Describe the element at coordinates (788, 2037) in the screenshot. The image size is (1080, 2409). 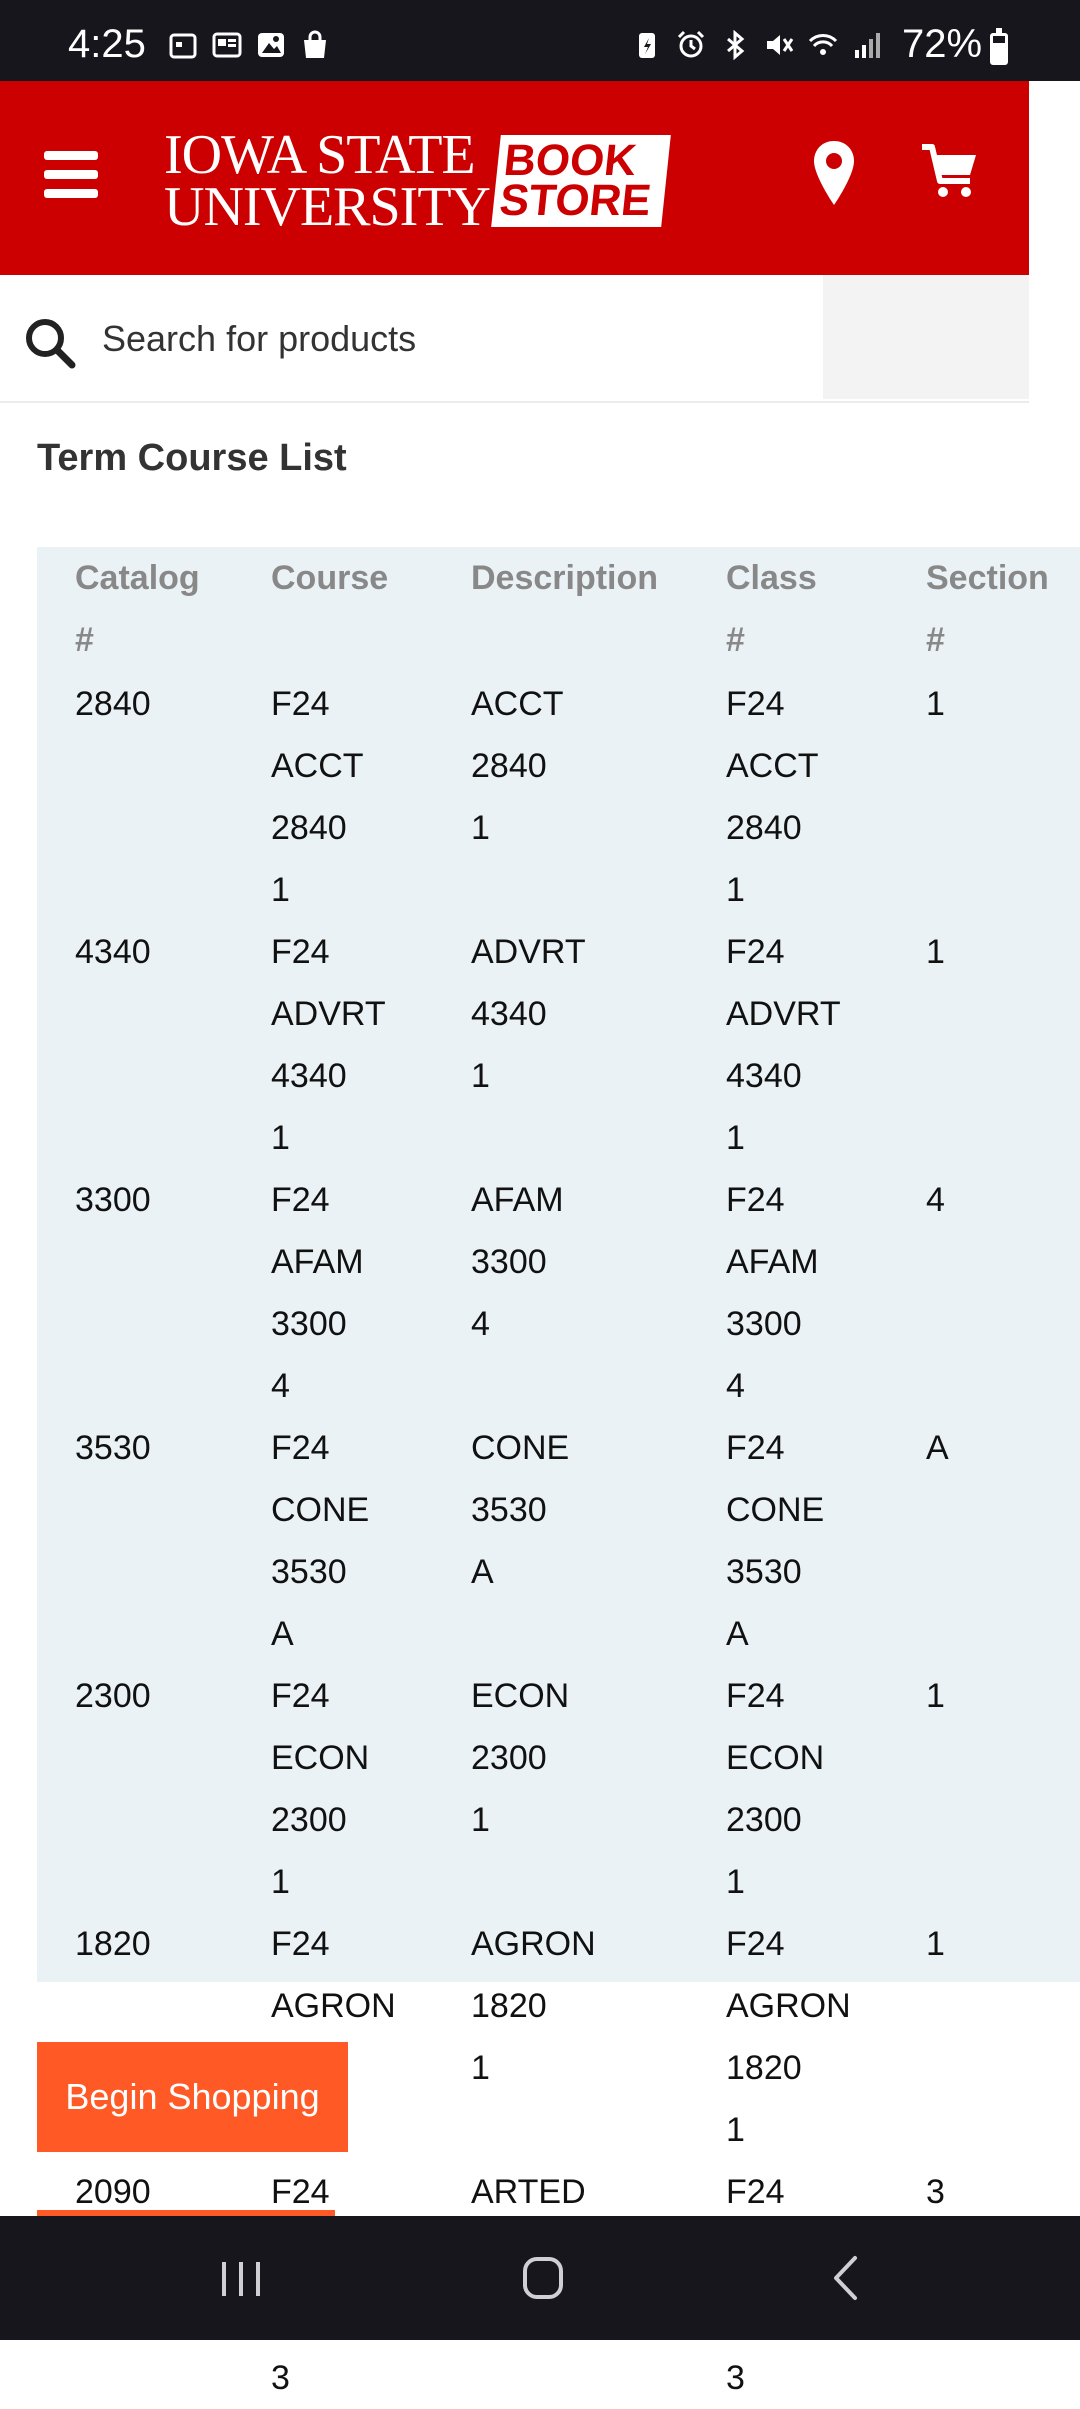
I see `class-cell: F24 AGRON 1820 1` at that location.